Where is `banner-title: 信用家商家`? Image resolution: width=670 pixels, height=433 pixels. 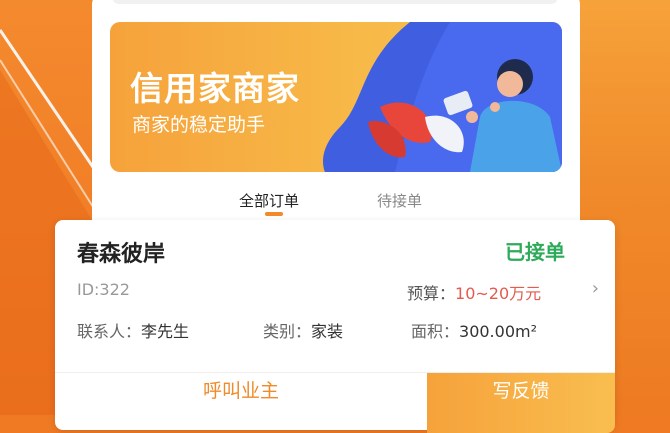
banner-title: 信用家商家 is located at coordinates (215, 88).